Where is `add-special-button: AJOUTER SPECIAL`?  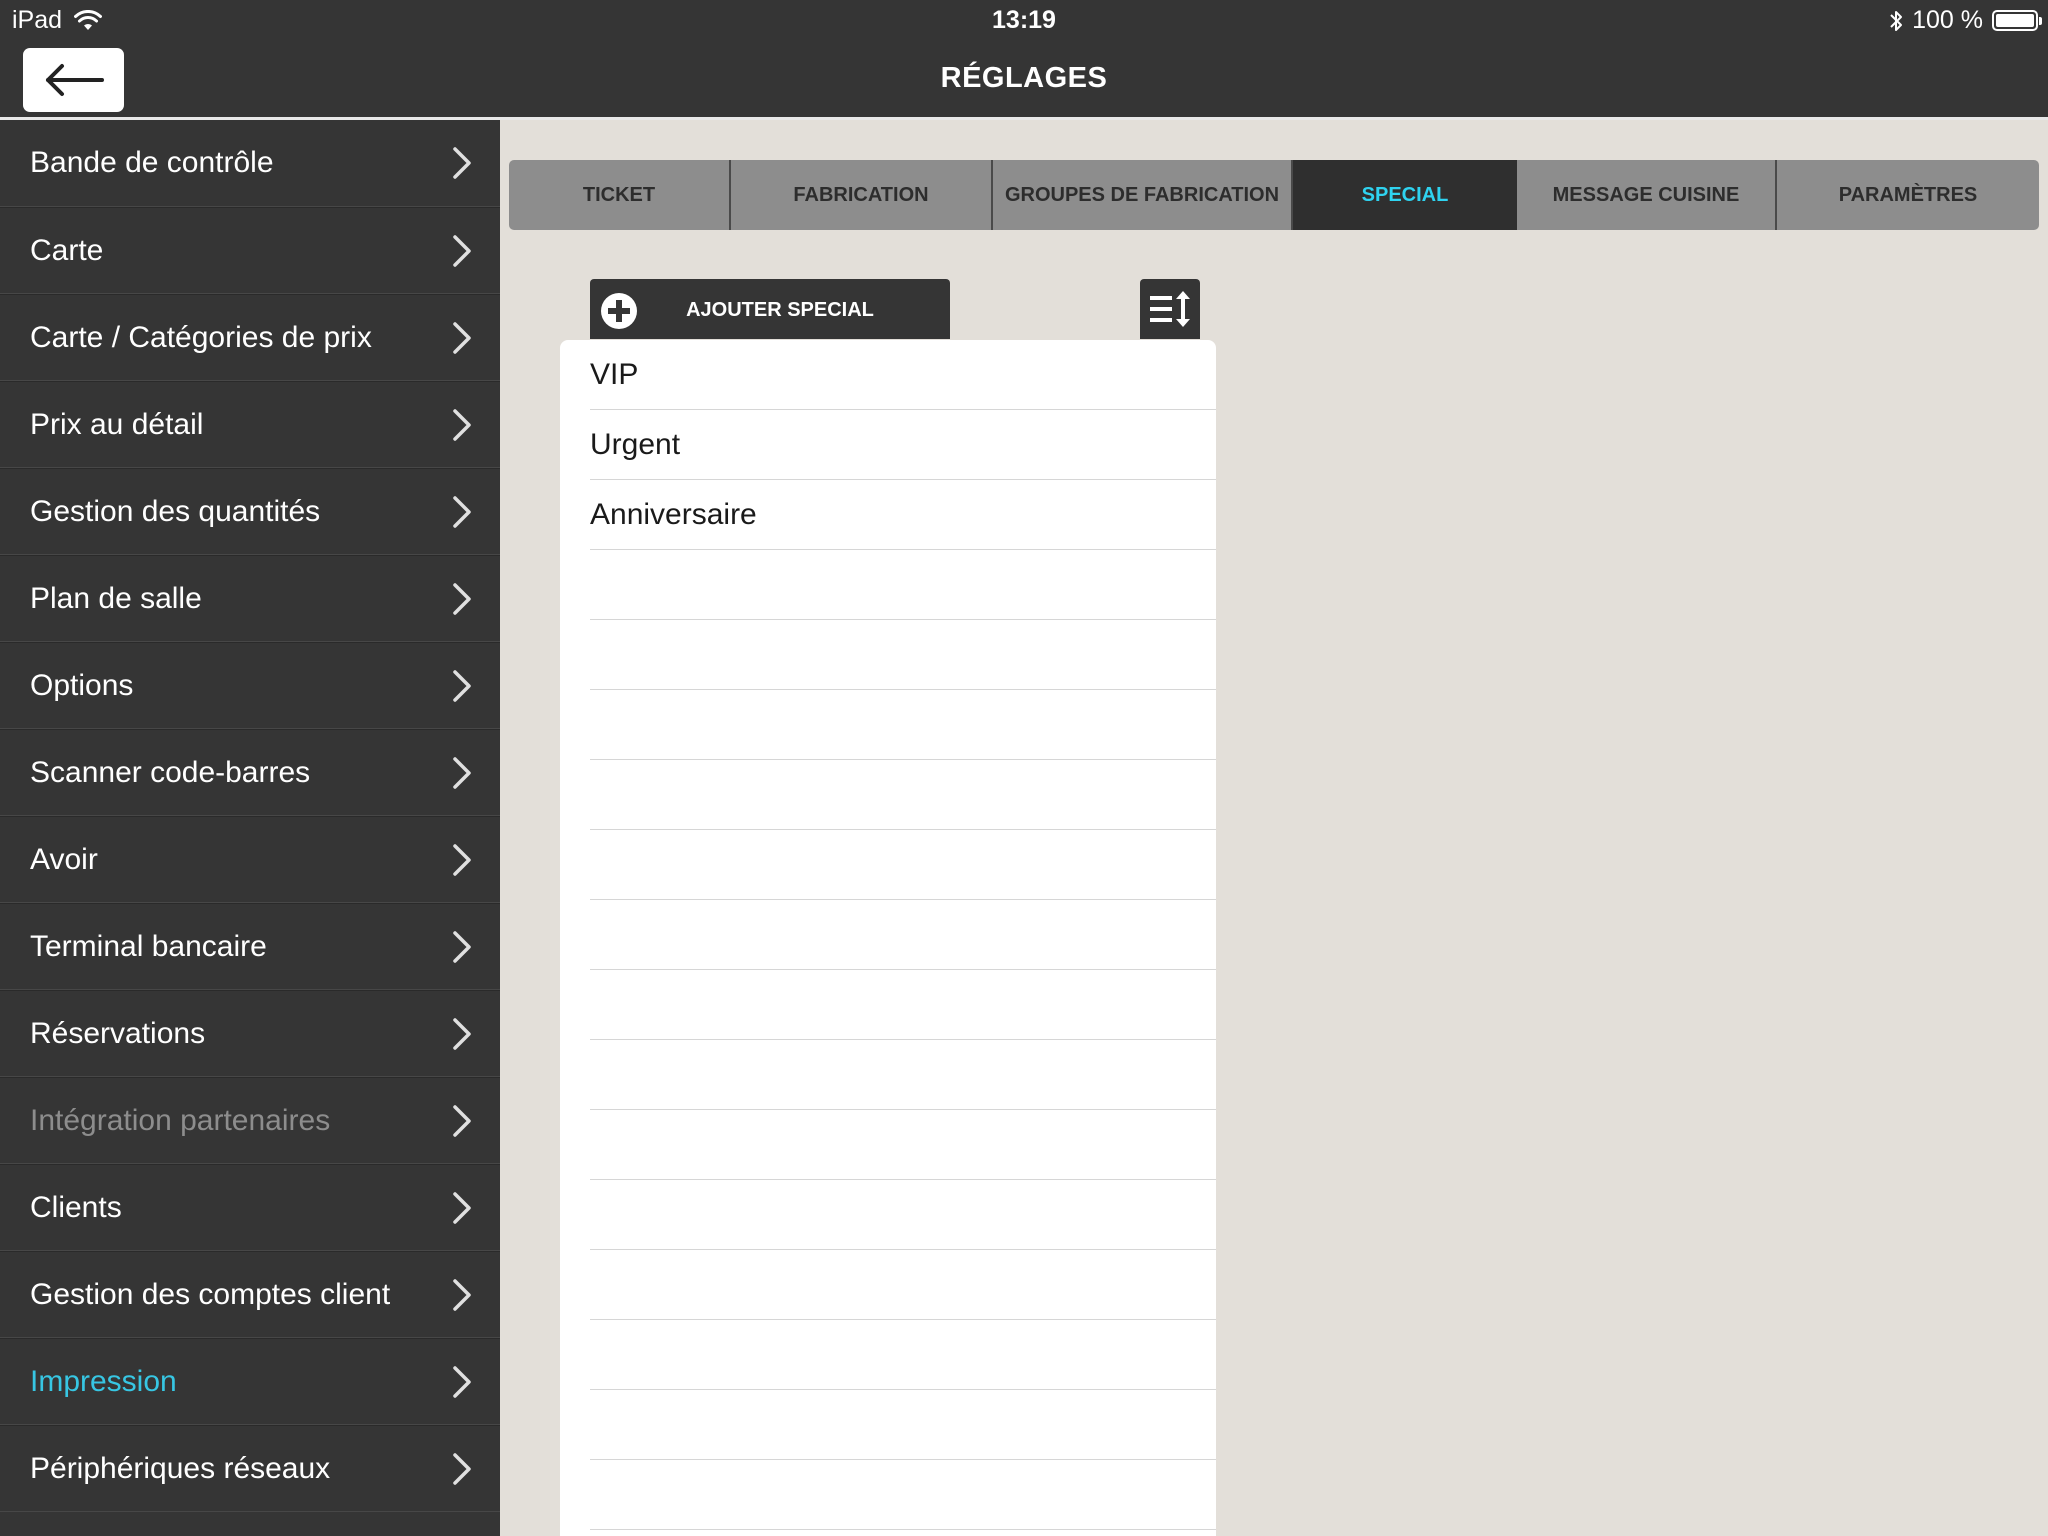
add-special-button: AJOUTER SPECIAL is located at coordinates (770, 309).